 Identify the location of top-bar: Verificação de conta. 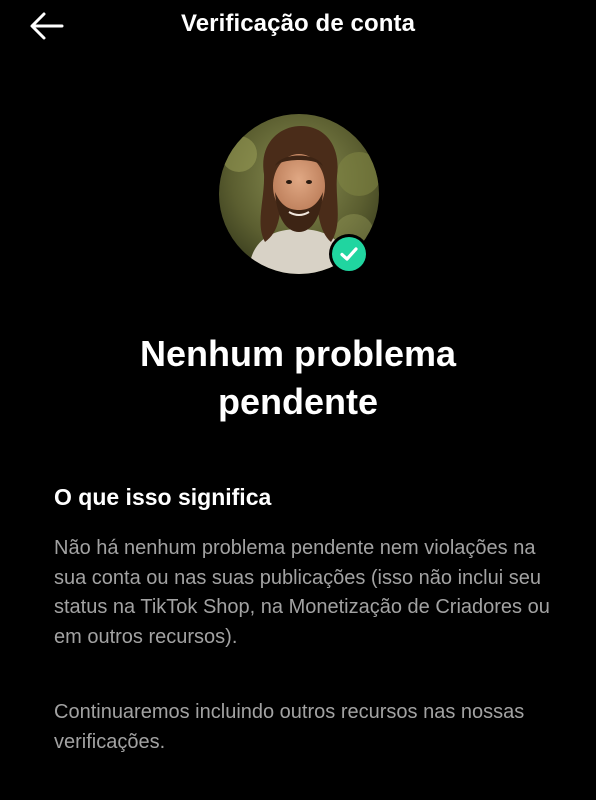
(298, 26).